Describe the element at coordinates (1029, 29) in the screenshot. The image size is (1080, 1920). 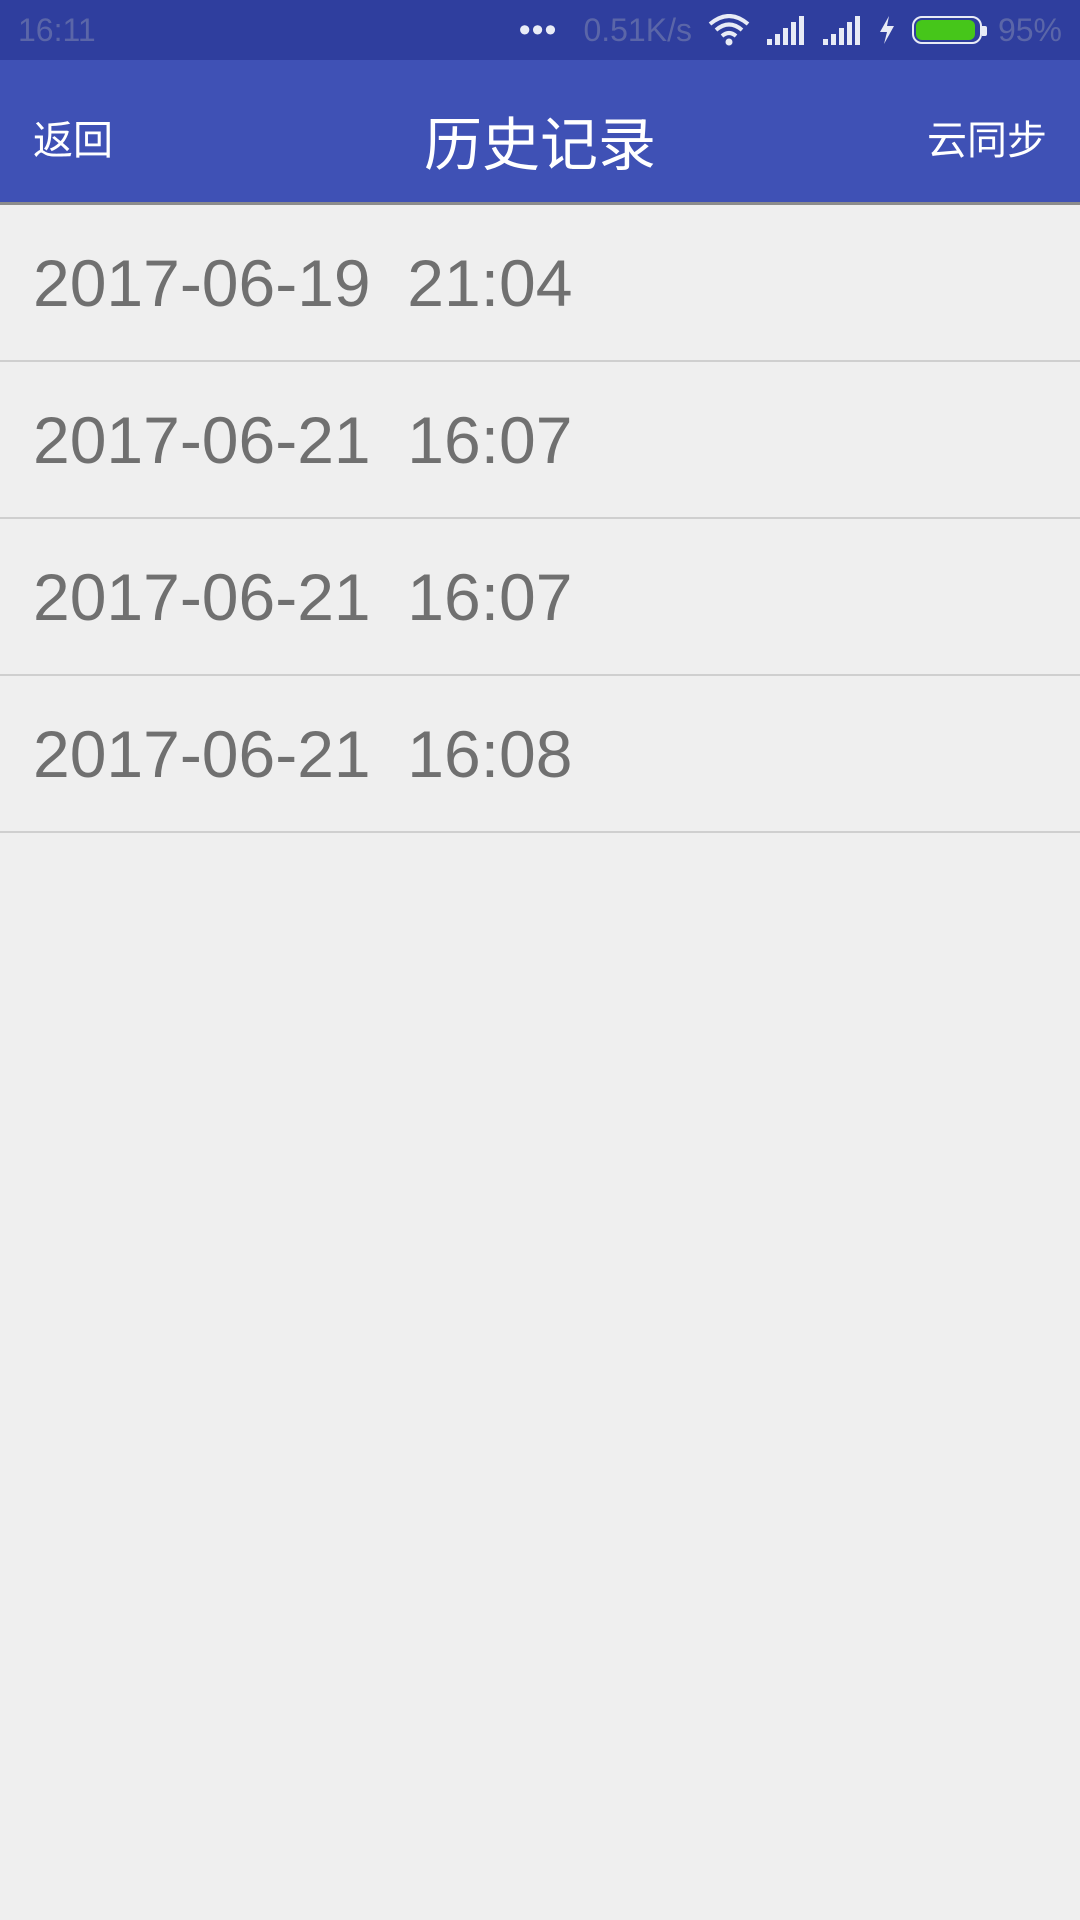
I see `battery-percent: 95%` at that location.